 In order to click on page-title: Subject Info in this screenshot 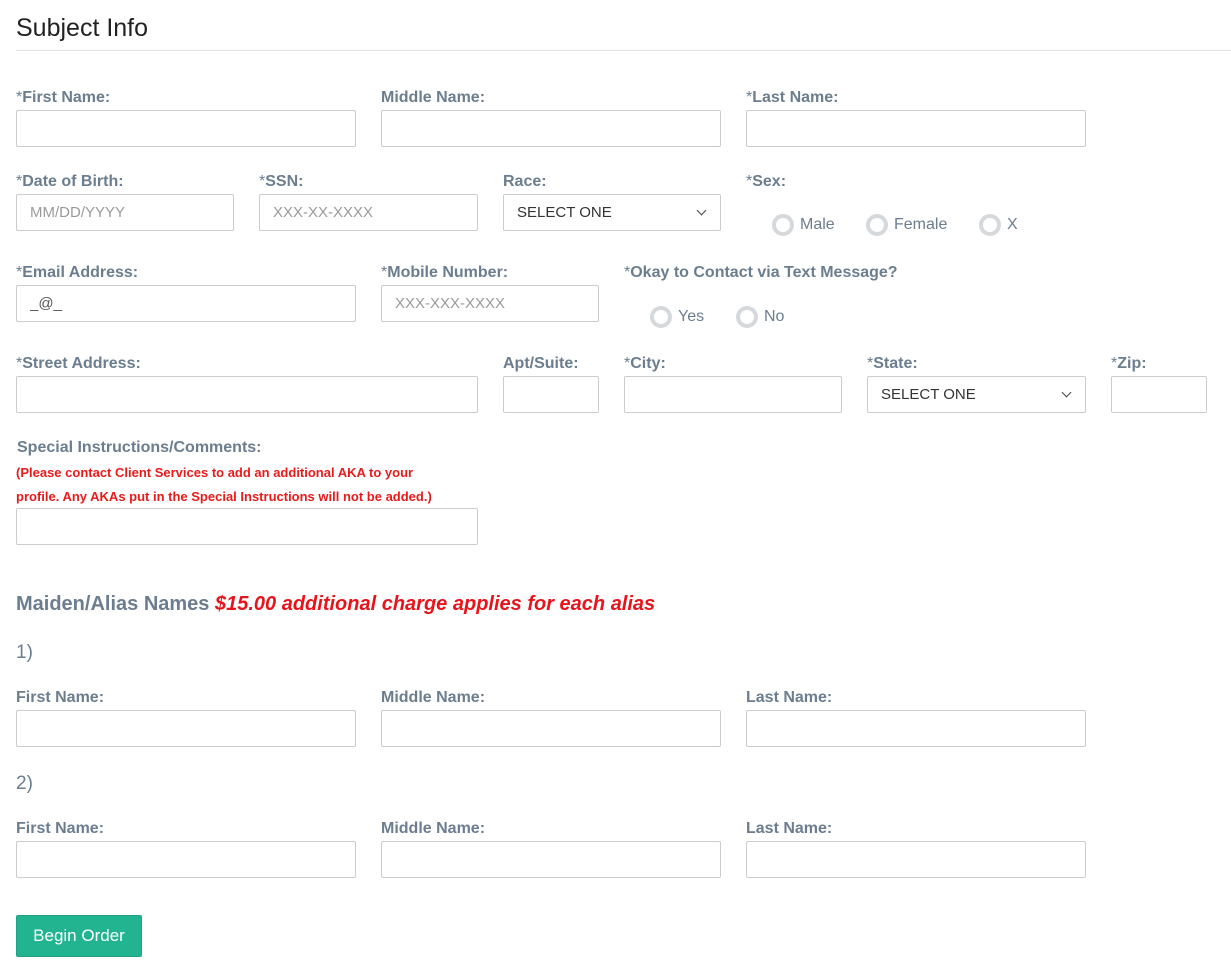, I will do `click(82, 28)`.